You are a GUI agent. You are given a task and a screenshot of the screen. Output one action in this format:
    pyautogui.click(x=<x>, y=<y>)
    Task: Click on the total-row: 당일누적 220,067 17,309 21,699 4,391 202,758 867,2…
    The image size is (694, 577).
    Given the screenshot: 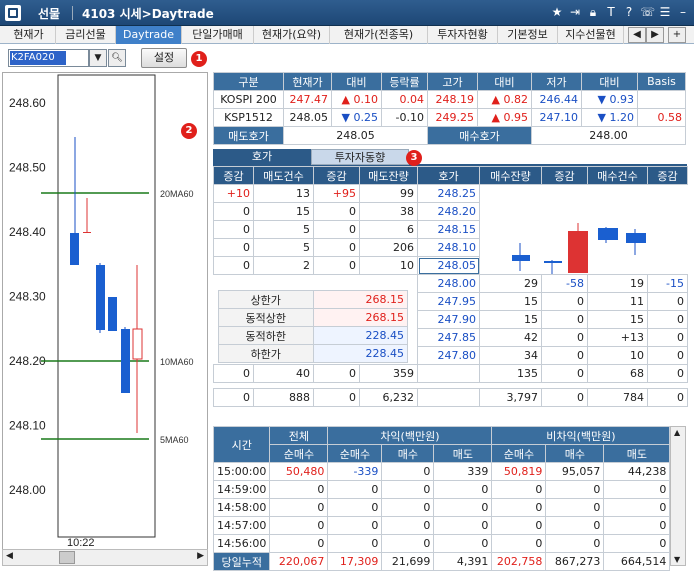 What is the action you would take?
    pyautogui.click(x=441, y=561)
    